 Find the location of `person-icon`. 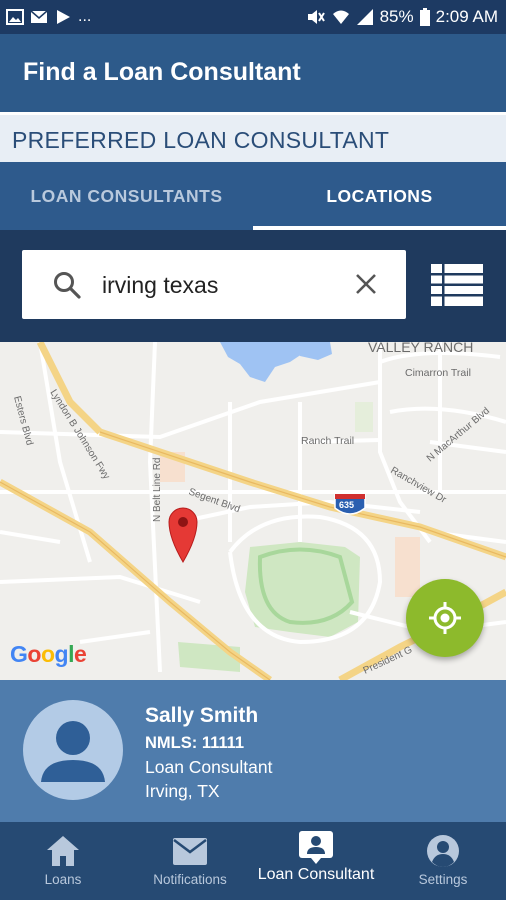

person-icon is located at coordinates (73, 751).